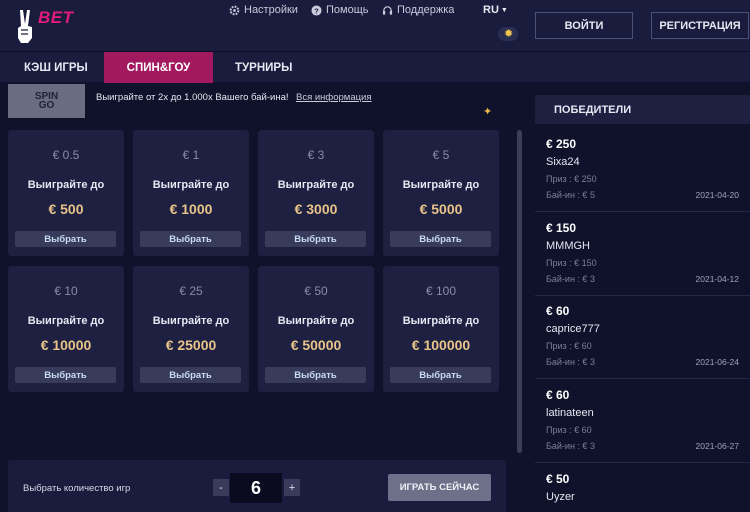  What do you see at coordinates (504, 10) in the screenshot?
I see `caret-down-icon: ▼` at bounding box center [504, 10].